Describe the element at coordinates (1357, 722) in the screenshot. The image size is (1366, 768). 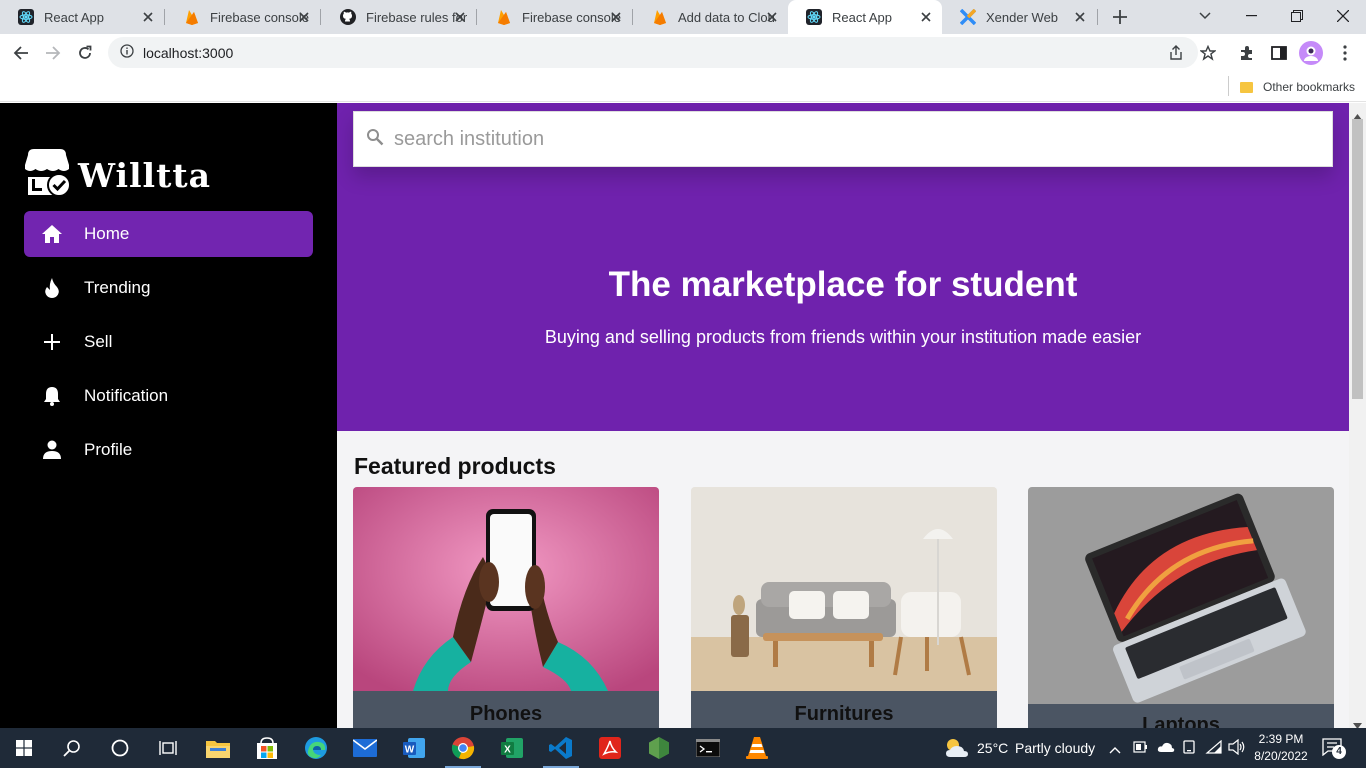
I see `scroll-down-icon` at that location.